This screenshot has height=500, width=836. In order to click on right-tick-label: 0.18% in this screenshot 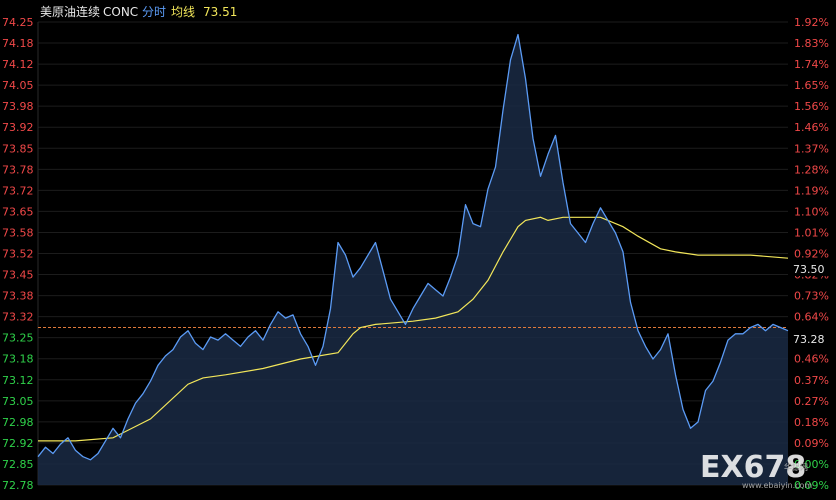, I will do `click(811, 422)`.